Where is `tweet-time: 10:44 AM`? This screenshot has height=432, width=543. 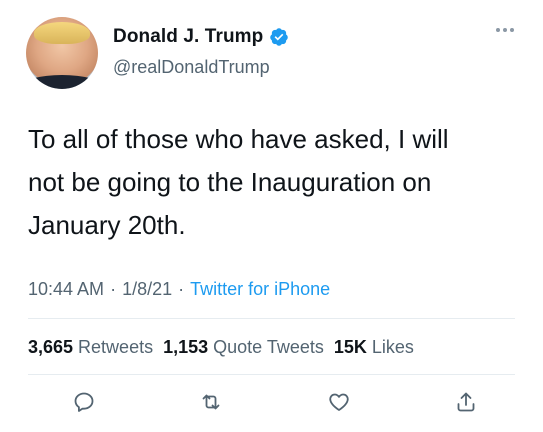
tweet-time: 10:44 AM is located at coordinates (66, 289).